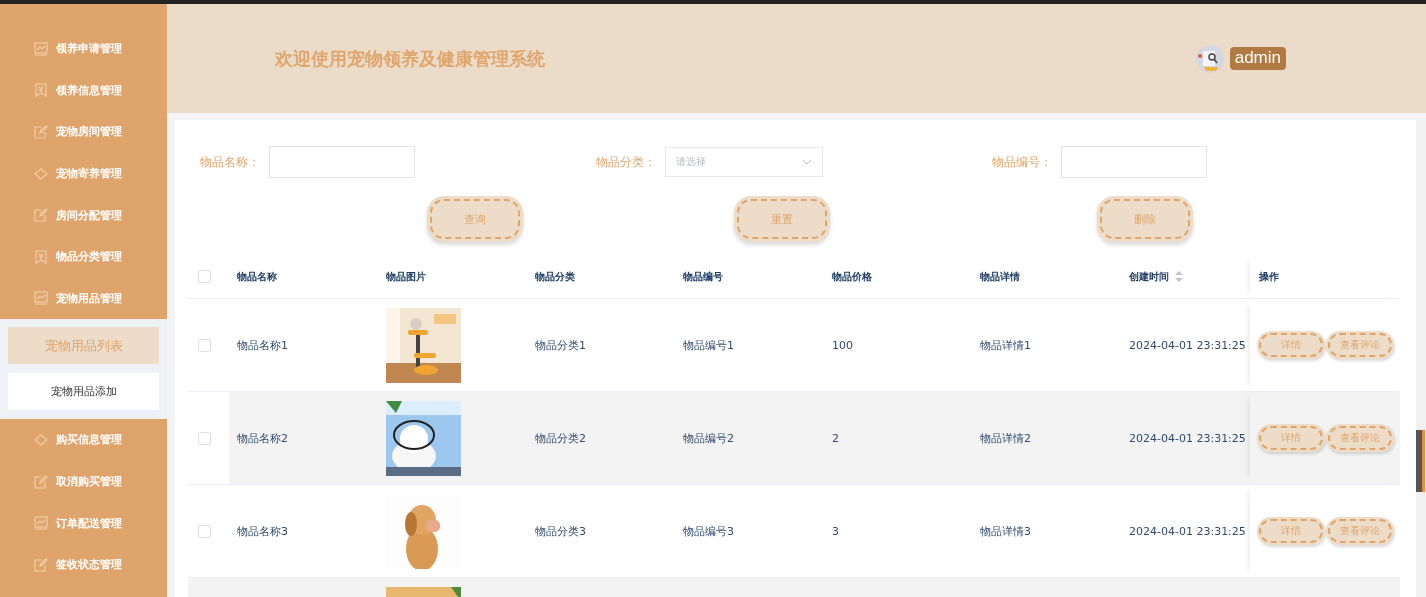 The height and width of the screenshot is (597, 1426). I want to click on sidebar-item: 购买信息管理, so click(83, 440).